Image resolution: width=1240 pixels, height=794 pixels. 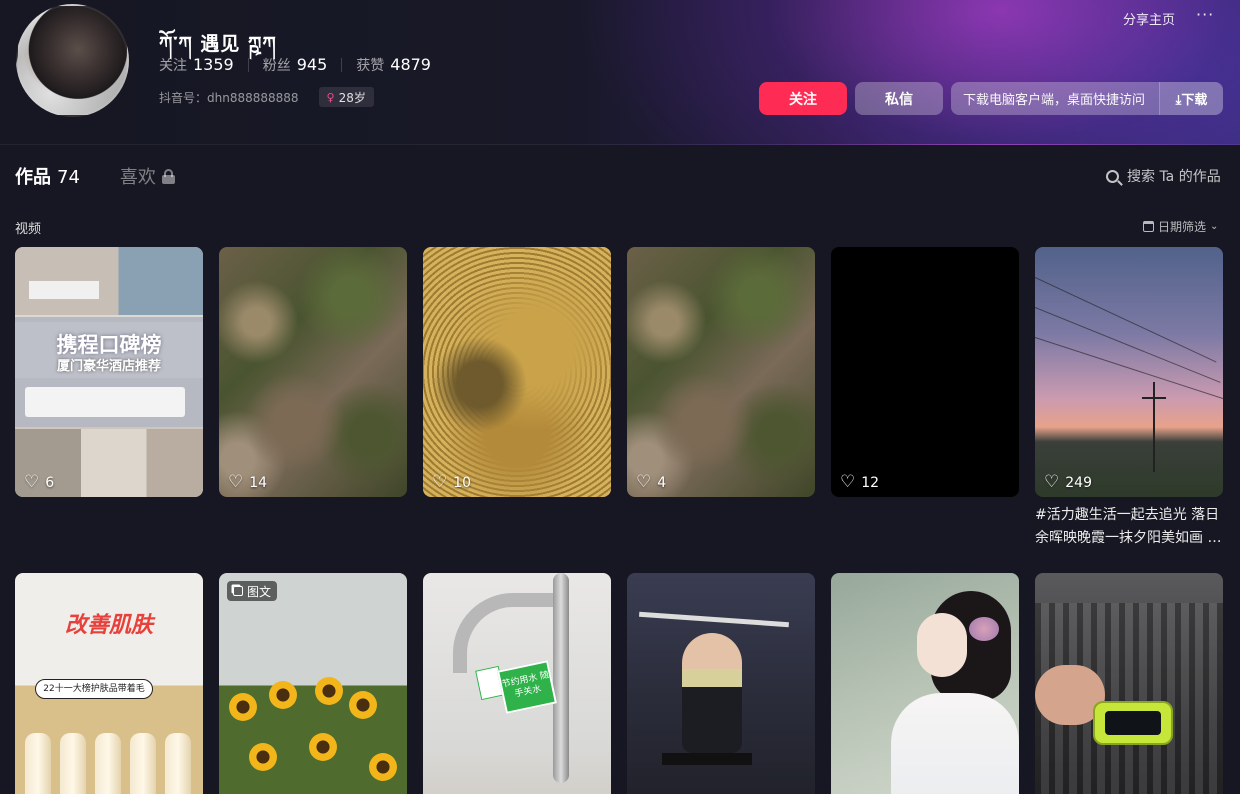 I want to click on date-filter-label: 日期筛选, so click(x=1182, y=227).